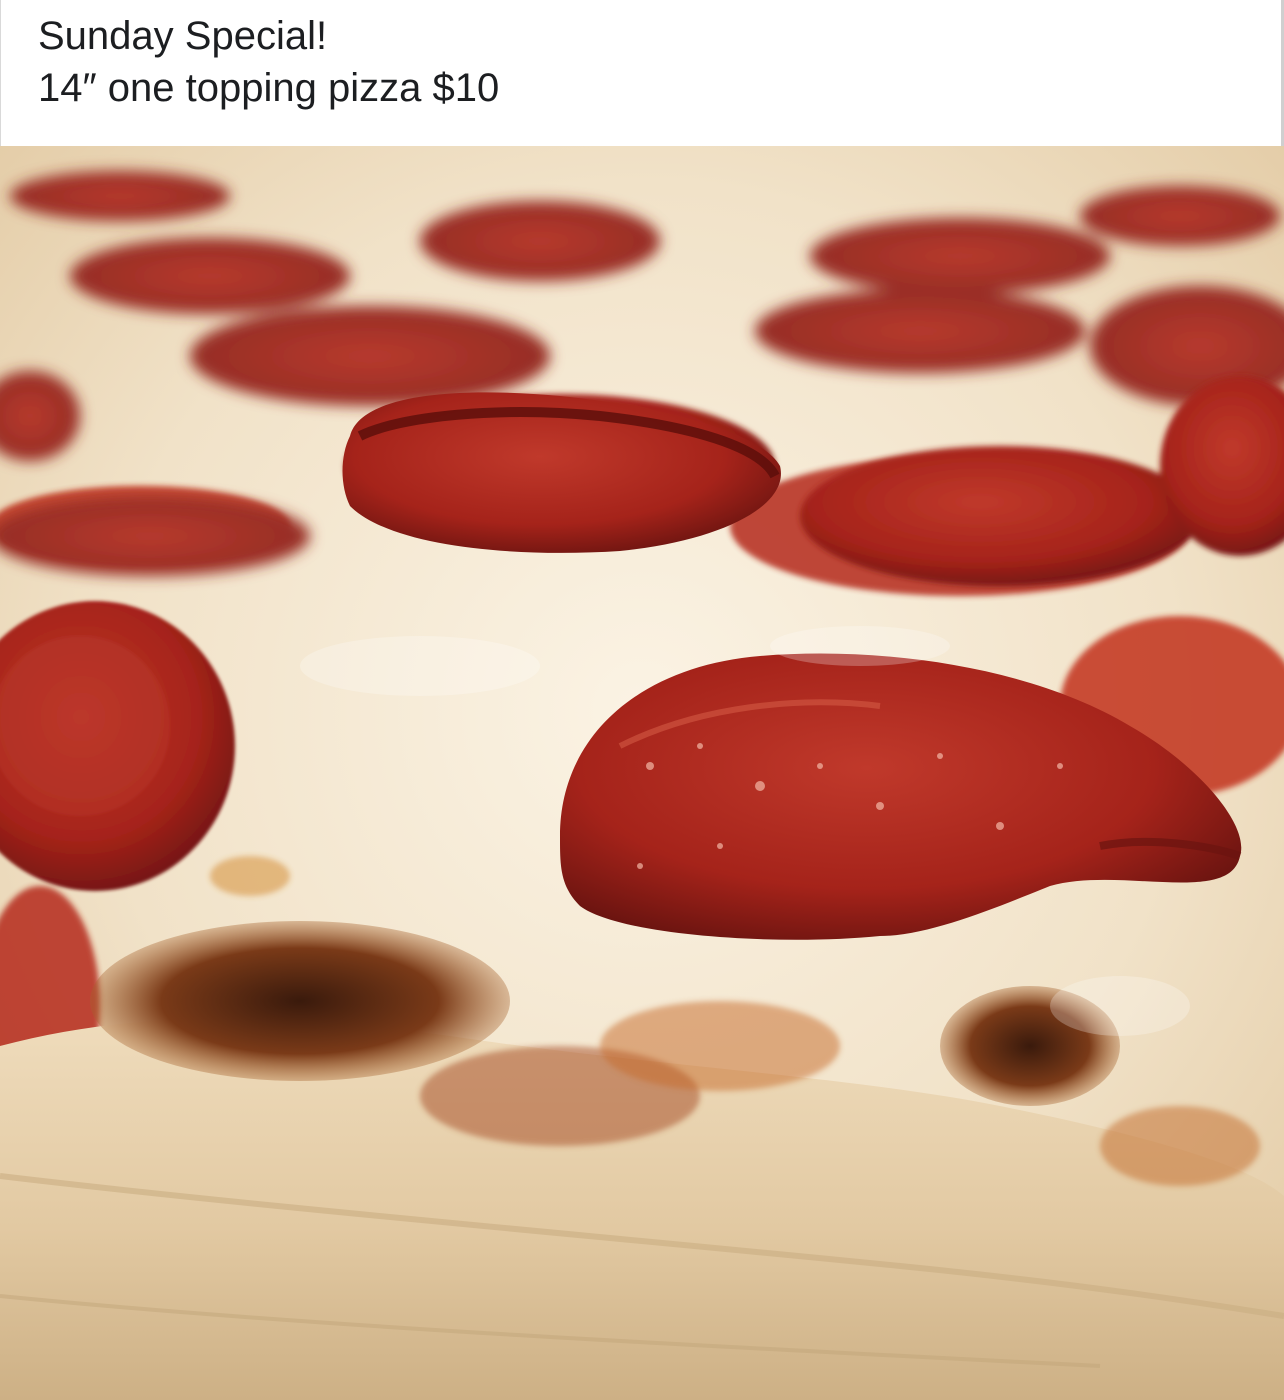 The width and height of the screenshot is (1284, 1400). What do you see at coordinates (269, 88) in the screenshot?
I see `caption-offer: 14″ one topping pizza $10` at bounding box center [269, 88].